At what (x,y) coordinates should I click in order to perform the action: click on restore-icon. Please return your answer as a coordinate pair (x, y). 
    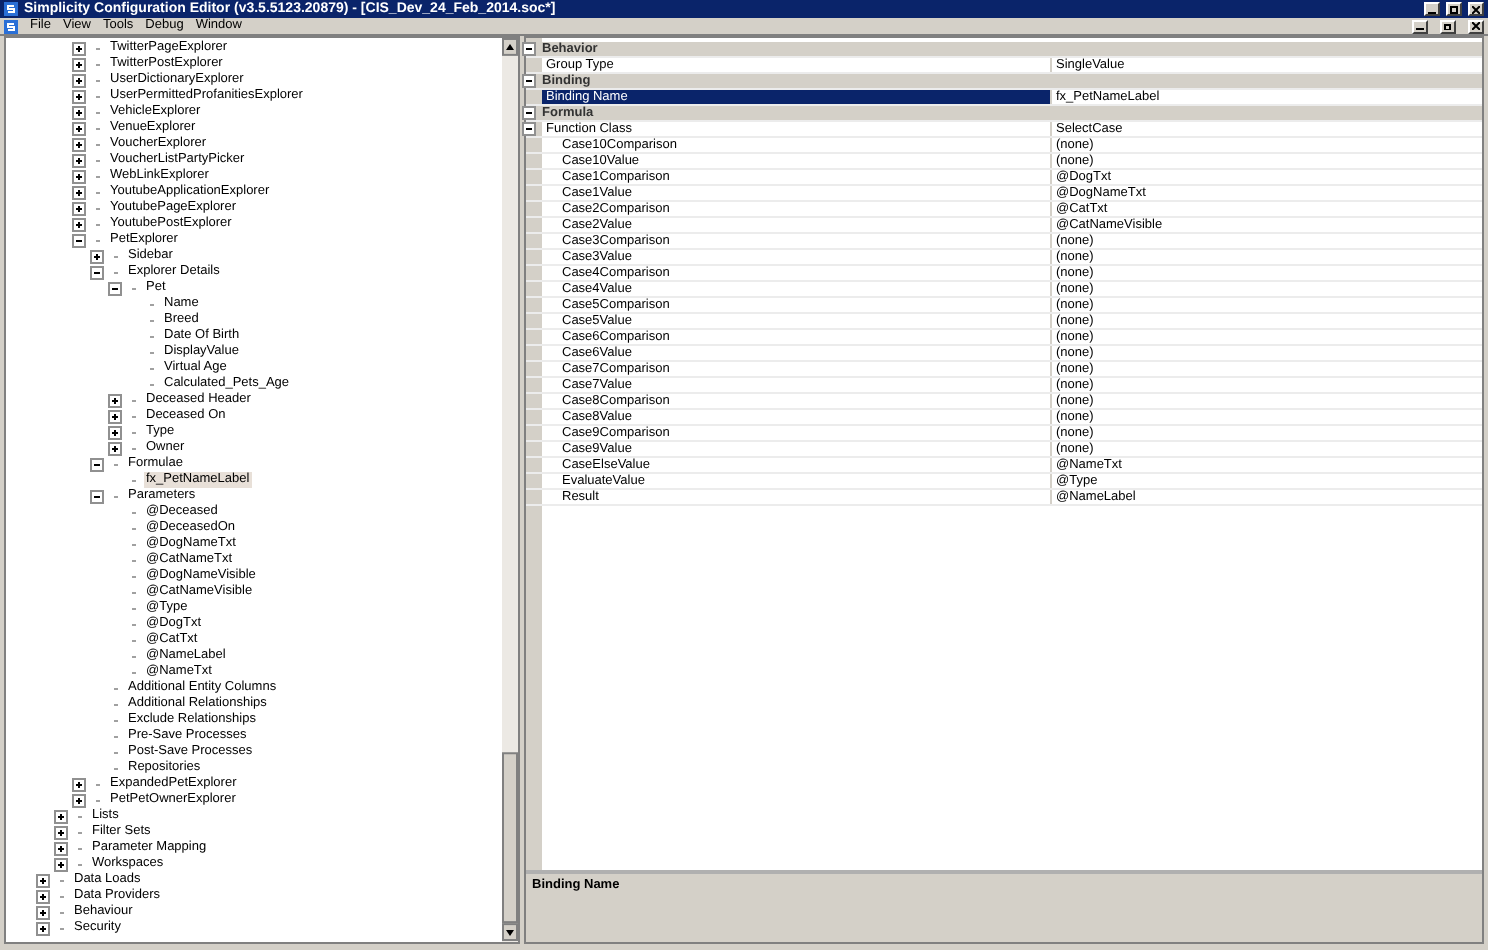
    Looking at the image, I should click on (1448, 26).